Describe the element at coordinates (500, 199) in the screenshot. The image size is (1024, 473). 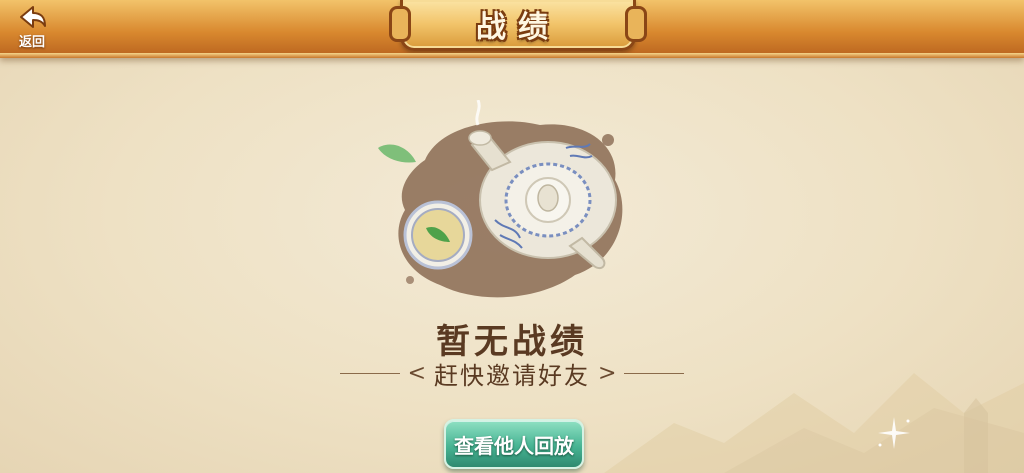
I see `teapot-teacup-illustration` at that location.